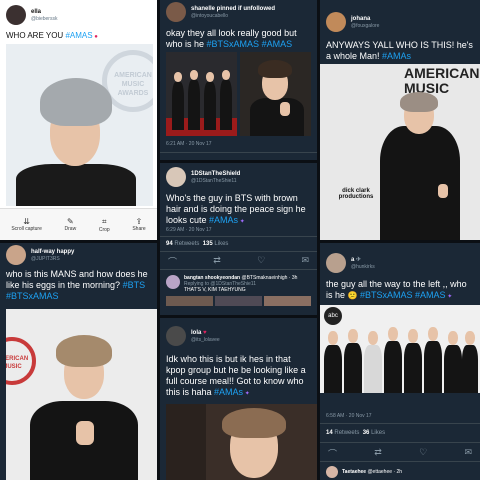  Describe the element at coordinates (45, 258) in the screenshot. I see `user-handle: @JUPIT3RS` at that location.